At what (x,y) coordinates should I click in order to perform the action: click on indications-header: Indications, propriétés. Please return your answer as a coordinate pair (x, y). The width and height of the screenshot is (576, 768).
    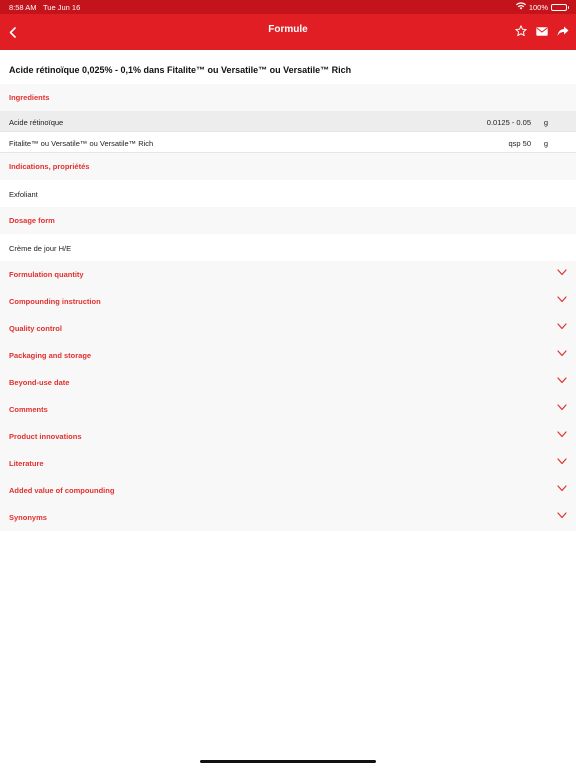
    Looking at the image, I should click on (288, 166).